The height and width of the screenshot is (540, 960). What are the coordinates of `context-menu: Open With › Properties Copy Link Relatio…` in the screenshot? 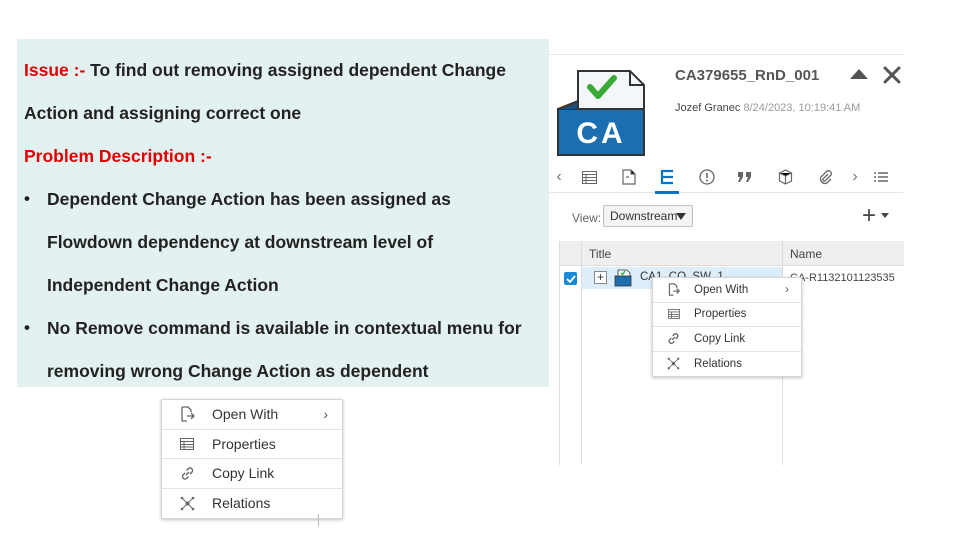 It's located at (727, 327).